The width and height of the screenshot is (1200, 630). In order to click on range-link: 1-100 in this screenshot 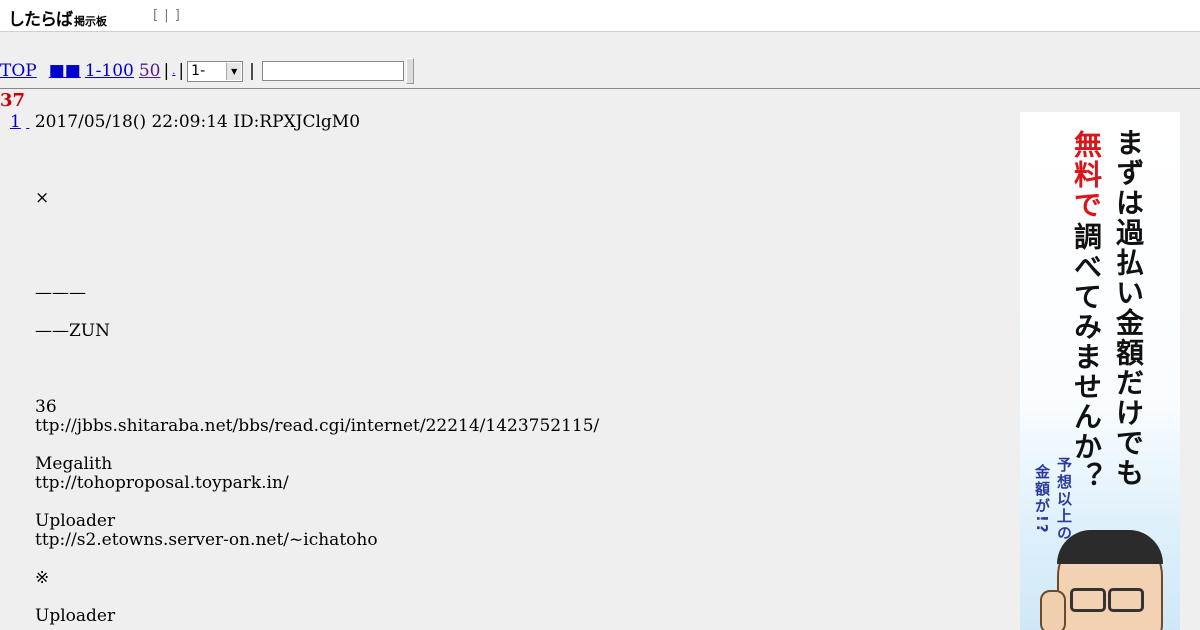, I will do `click(109, 71)`.